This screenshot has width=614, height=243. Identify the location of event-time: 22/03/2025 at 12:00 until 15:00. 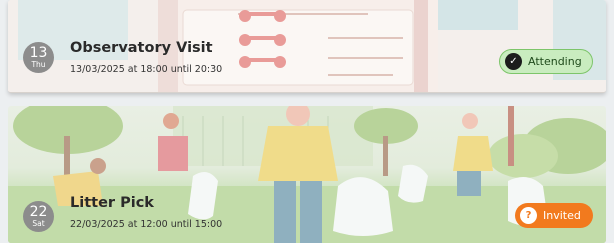
(146, 224).